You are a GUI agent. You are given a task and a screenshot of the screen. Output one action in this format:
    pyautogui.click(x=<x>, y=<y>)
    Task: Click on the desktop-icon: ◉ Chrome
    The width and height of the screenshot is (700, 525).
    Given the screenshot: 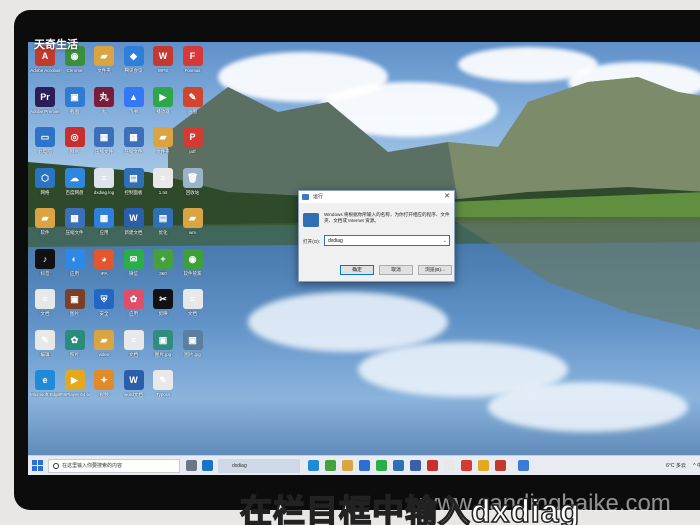 What is the action you would take?
    pyautogui.click(x=75, y=66)
    